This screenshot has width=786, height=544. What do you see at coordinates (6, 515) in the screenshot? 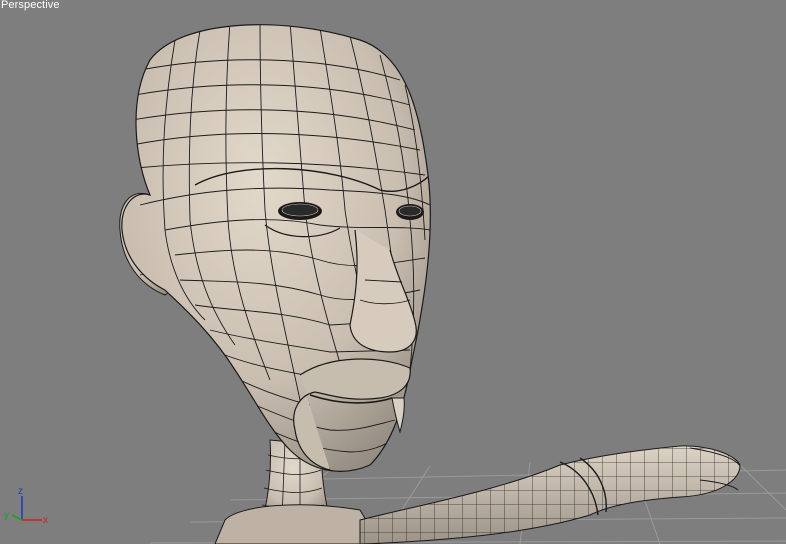
I see `y-axis-label: y` at bounding box center [6, 515].